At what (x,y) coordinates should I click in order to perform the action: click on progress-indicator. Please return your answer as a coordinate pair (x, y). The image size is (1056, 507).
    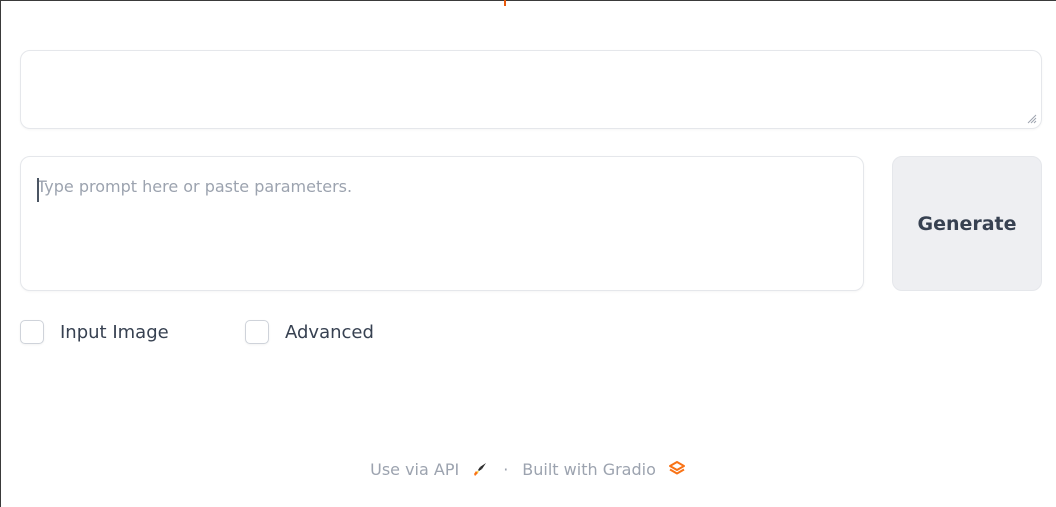
    Looking at the image, I should click on (505, 3).